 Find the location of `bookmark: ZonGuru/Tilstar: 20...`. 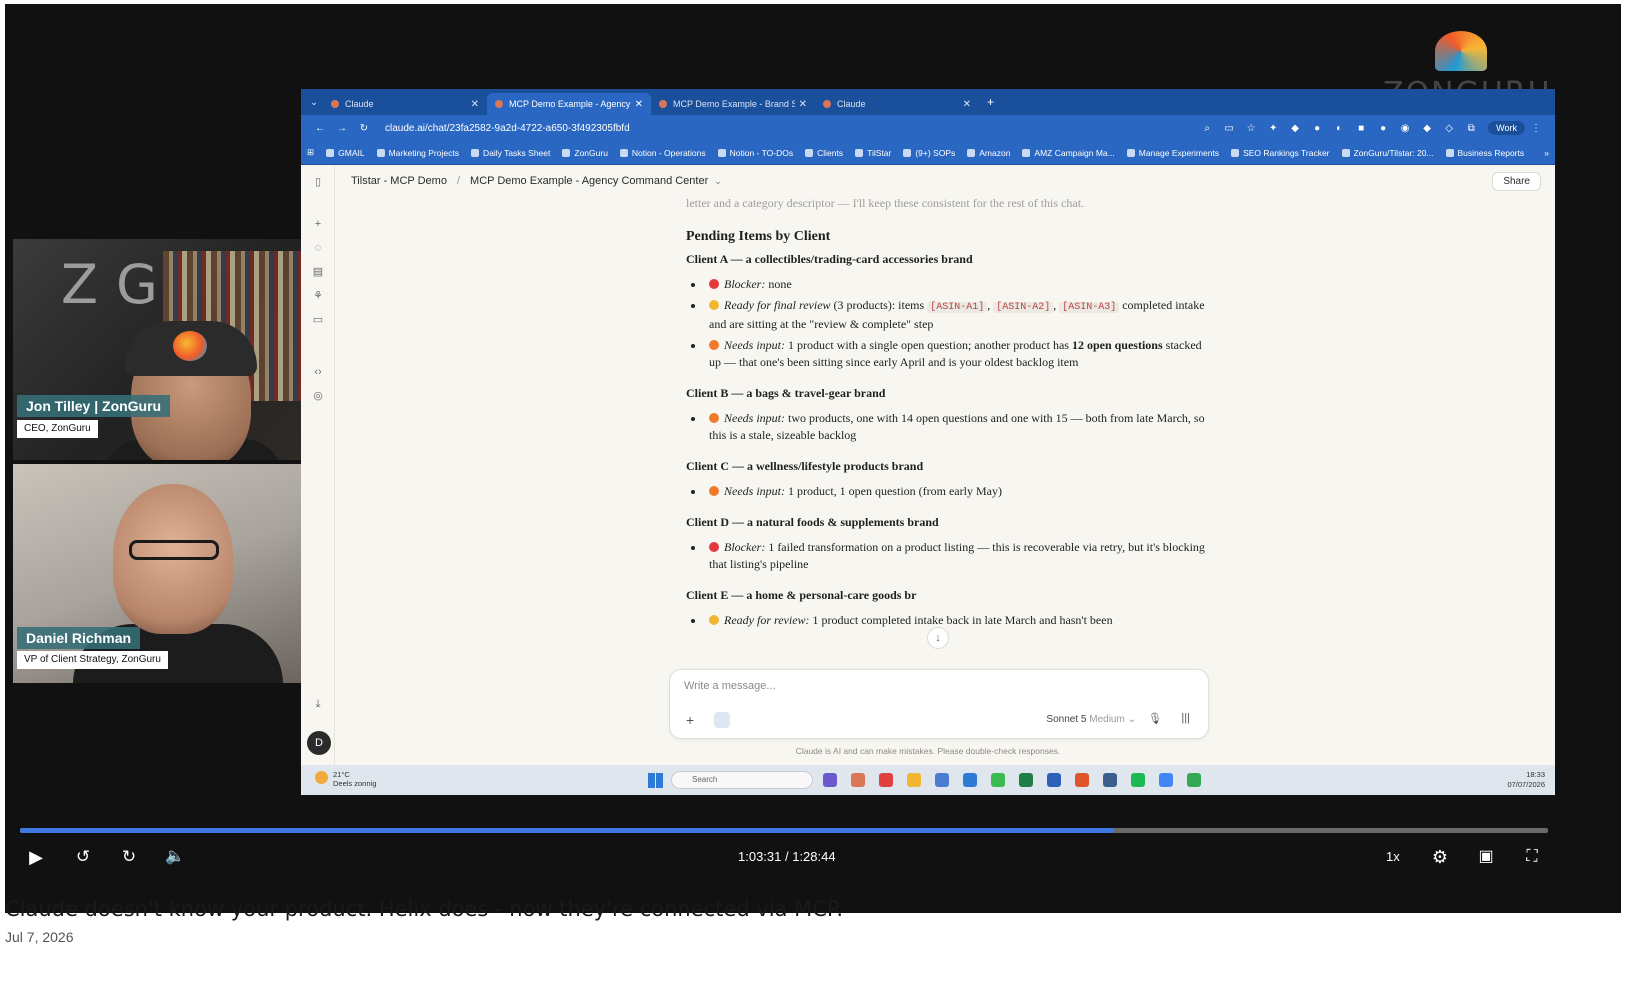

bookmark: ZonGuru/Tilstar: 20... is located at coordinates (1388, 153).